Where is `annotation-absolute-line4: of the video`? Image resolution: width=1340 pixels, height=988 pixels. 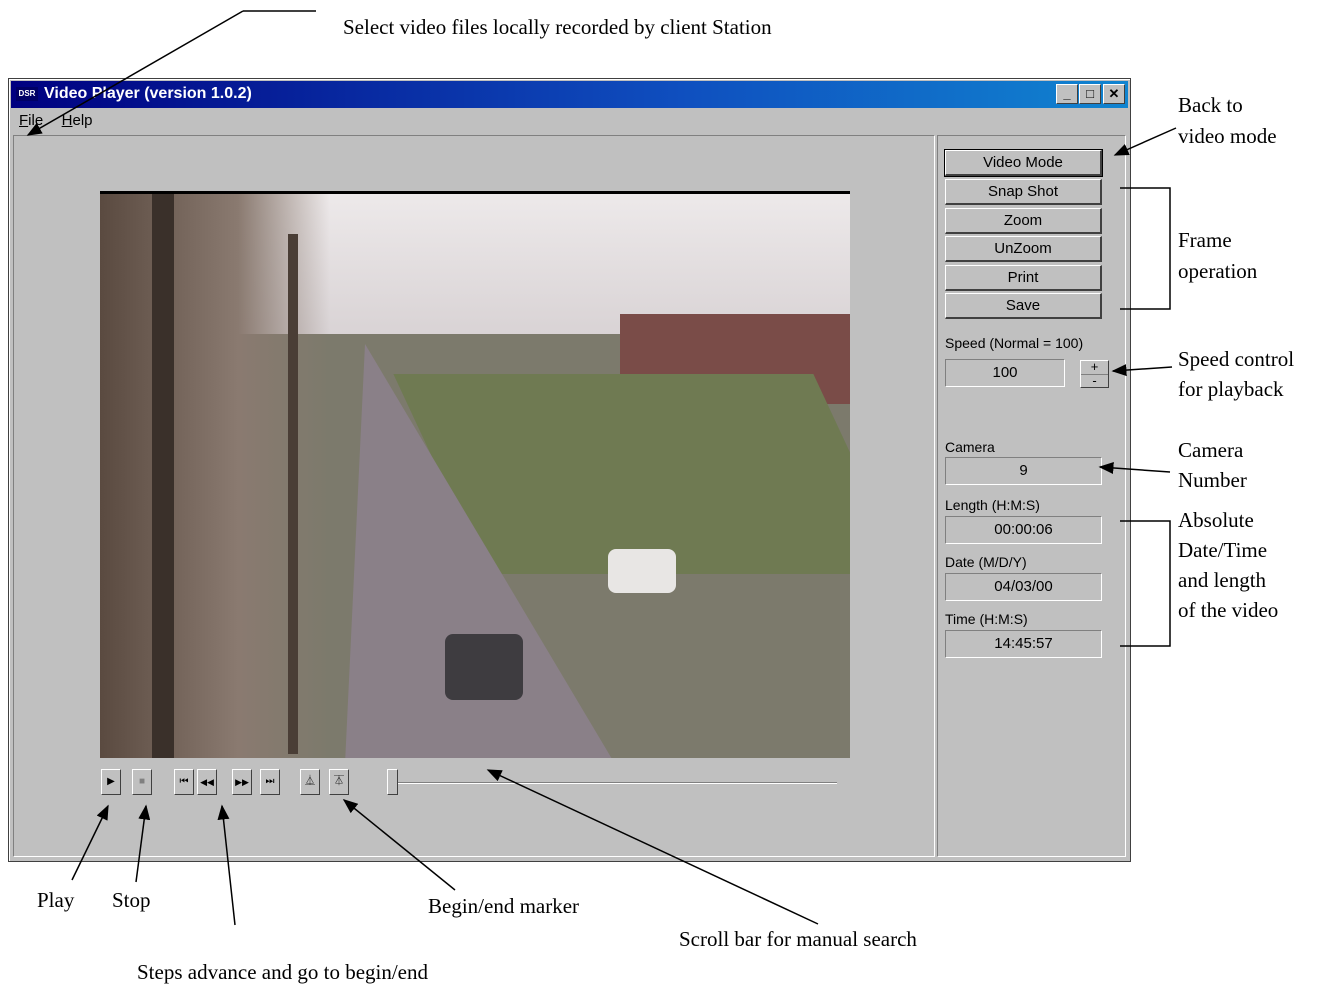 annotation-absolute-line4: of the video is located at coordinates (1228, 610).